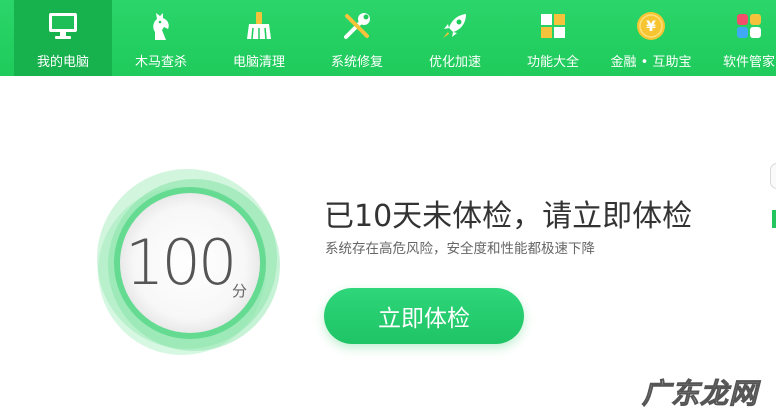 This screenshot has width=776, height=419. What do you see at coordinates (62, 62) in the screenshot?
I see `nav-label: 我的电脑` at bounding box center [62, 62].